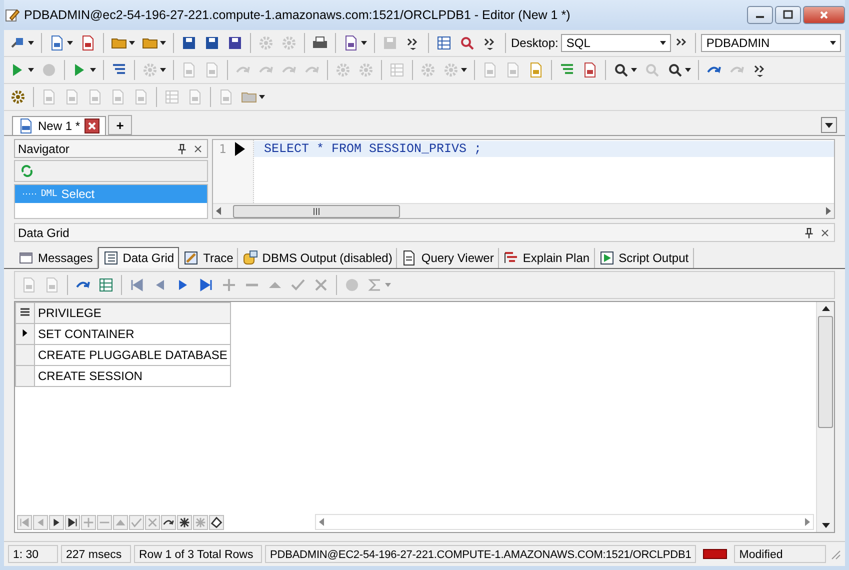 Image resolution: width=849 pixels, height=570 pixels. Describe the element at coordinates (320, 43) in the screenshot. I see `printer-icon` at that location.